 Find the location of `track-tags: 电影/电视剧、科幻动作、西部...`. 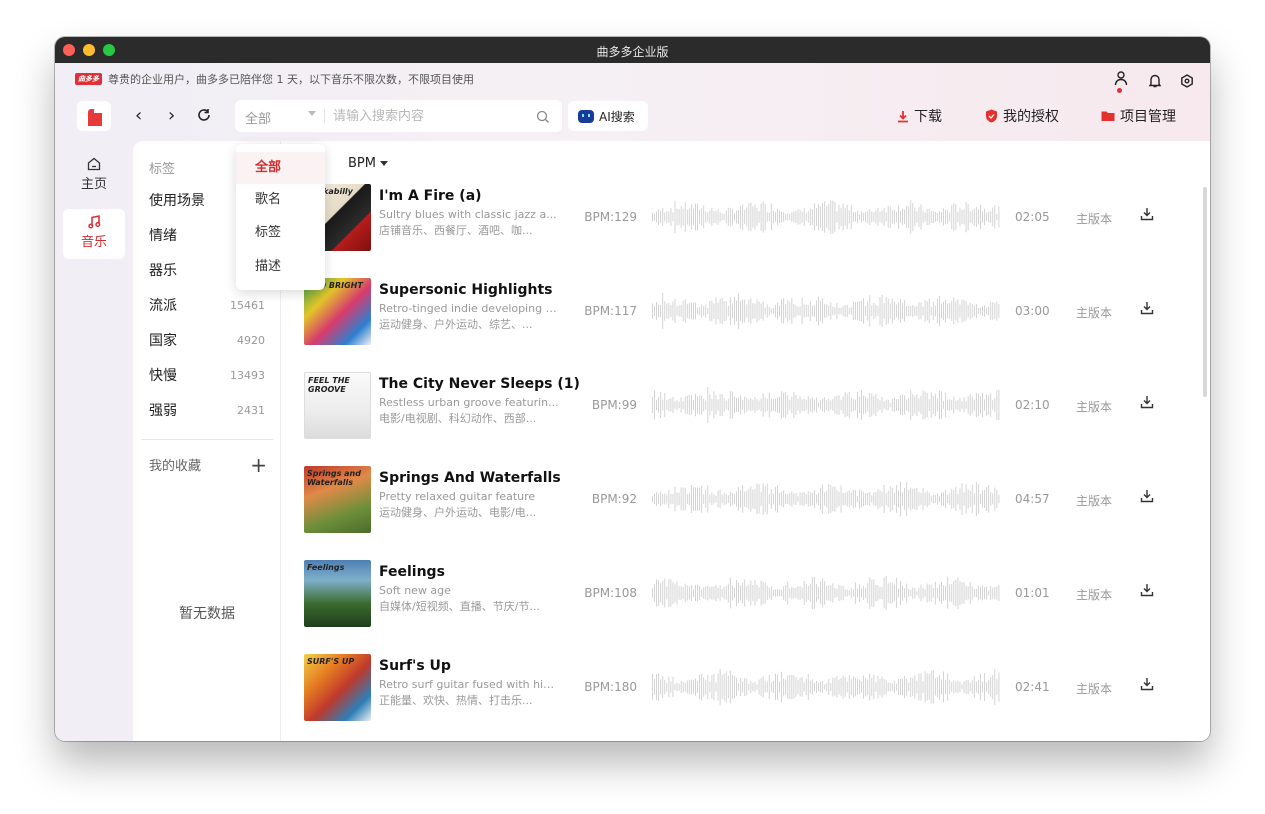

track-tags: 电影/电视剧、科幻动作、西部... is located at coordinates (458, 418).